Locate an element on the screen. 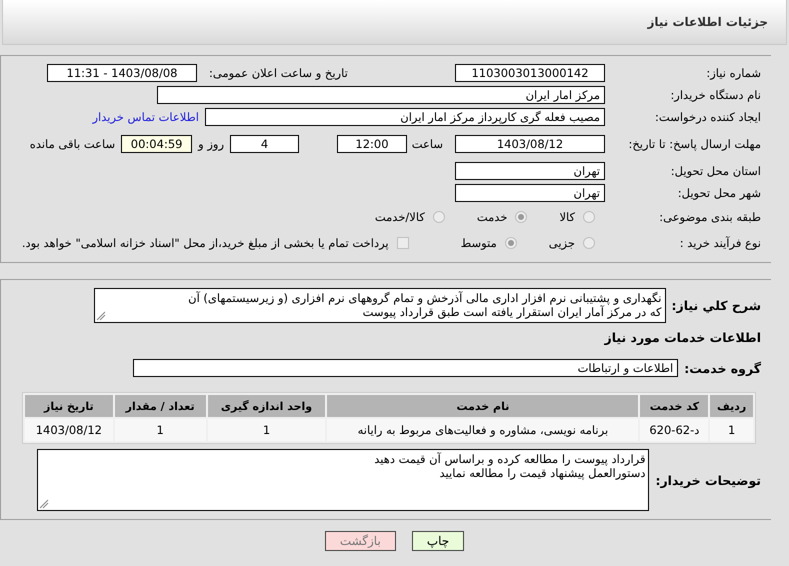 This screenshot has width=789, height=566. field-label: نام دستگاه خریدار: is located at coordinates (715, 95).